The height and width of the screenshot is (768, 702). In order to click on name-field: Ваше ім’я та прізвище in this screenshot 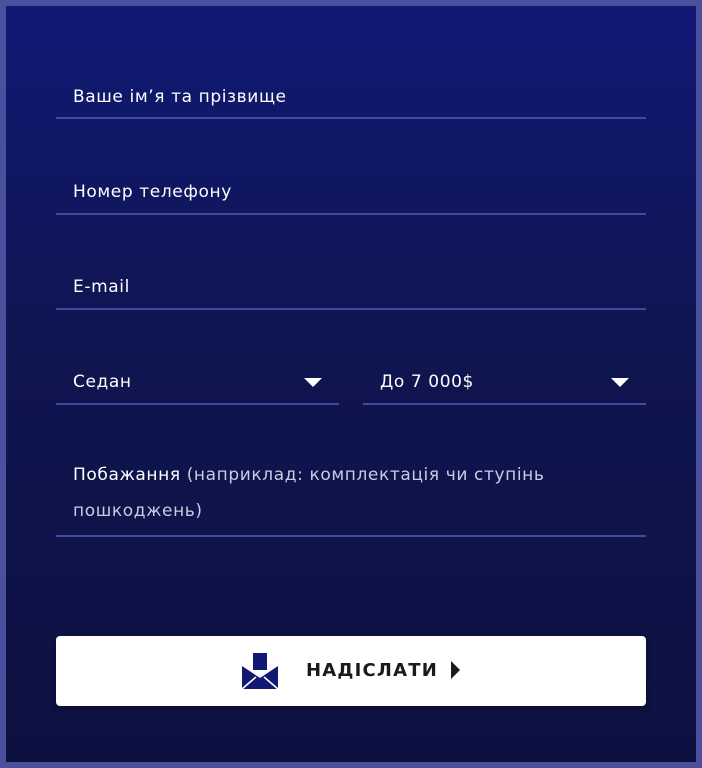, I will do `click(351, 102)`.